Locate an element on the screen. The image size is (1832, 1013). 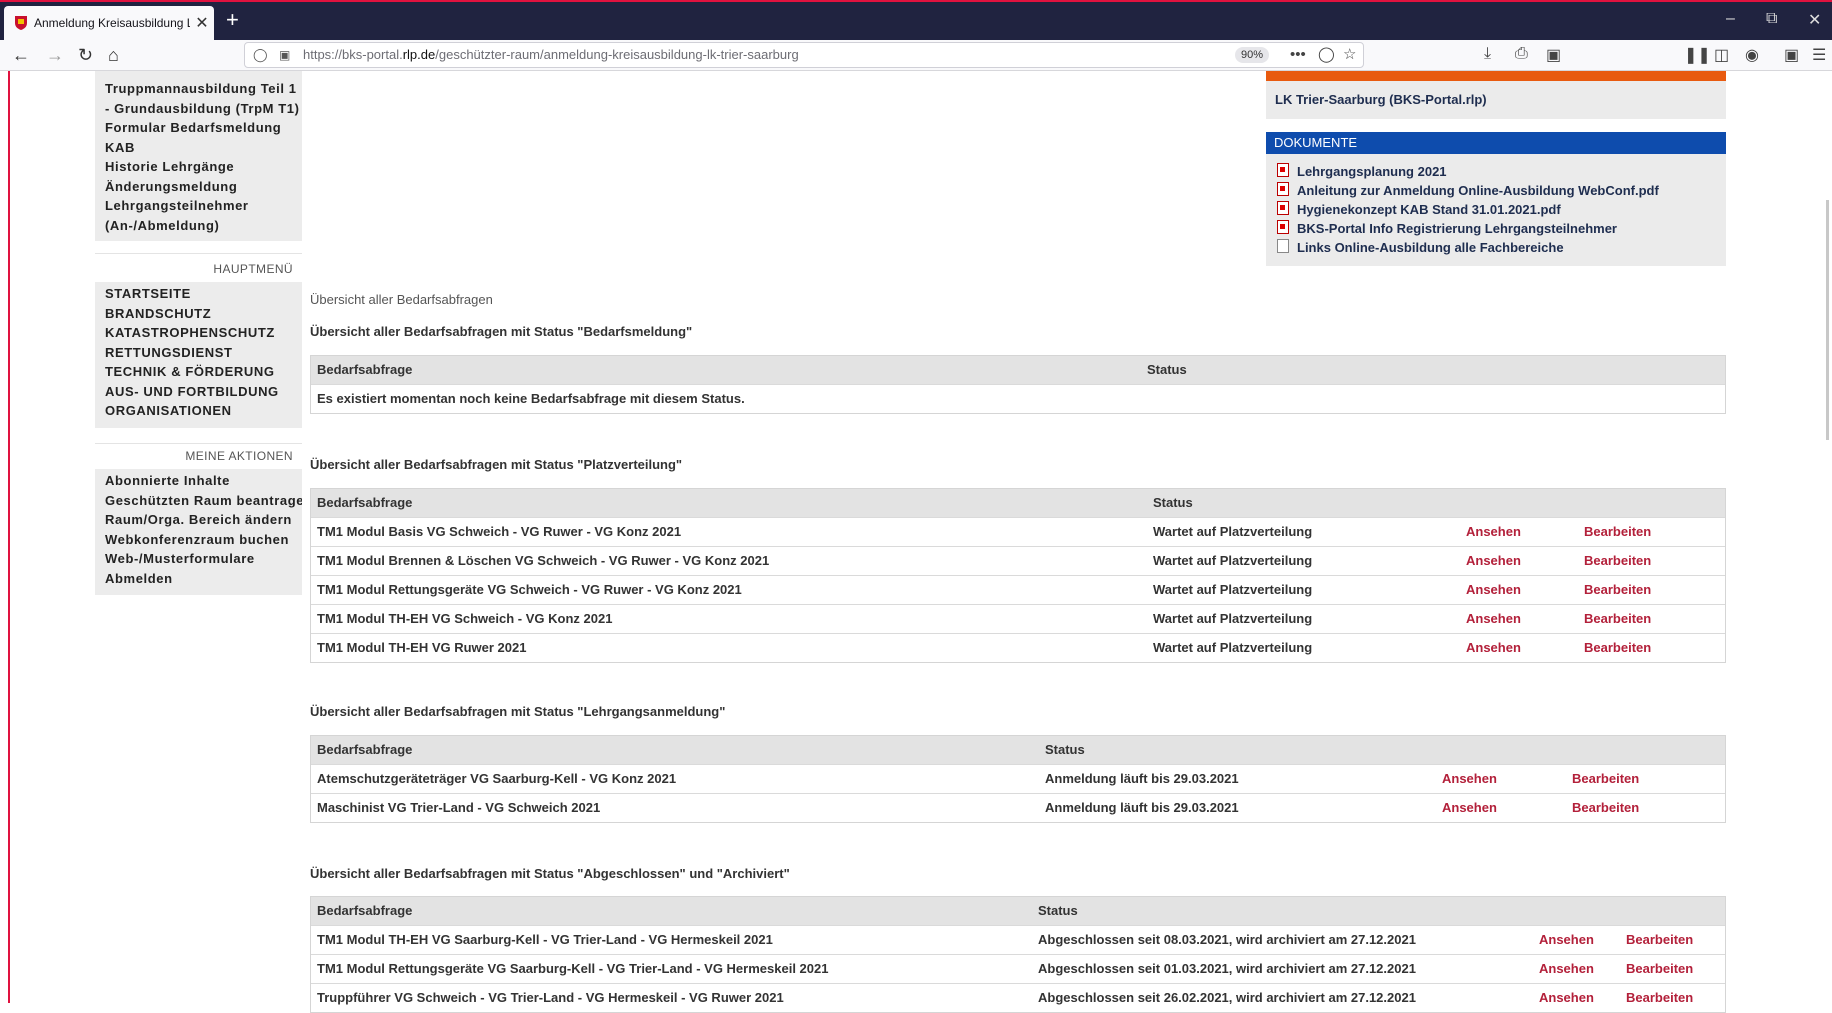
sidebar-item-formular-cont: KAB is located at coordinates (198, 148).